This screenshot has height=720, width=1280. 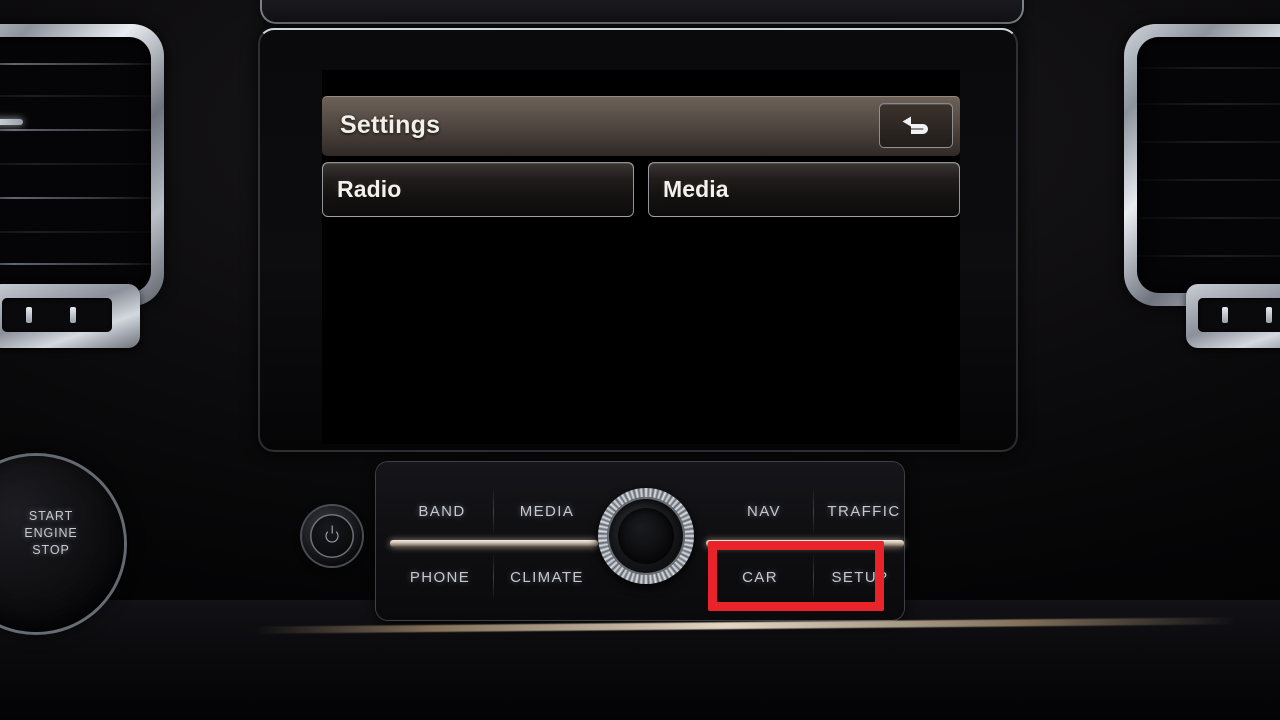 I want to click on phone-button-label: PHONE, so click(x=440, y=577).